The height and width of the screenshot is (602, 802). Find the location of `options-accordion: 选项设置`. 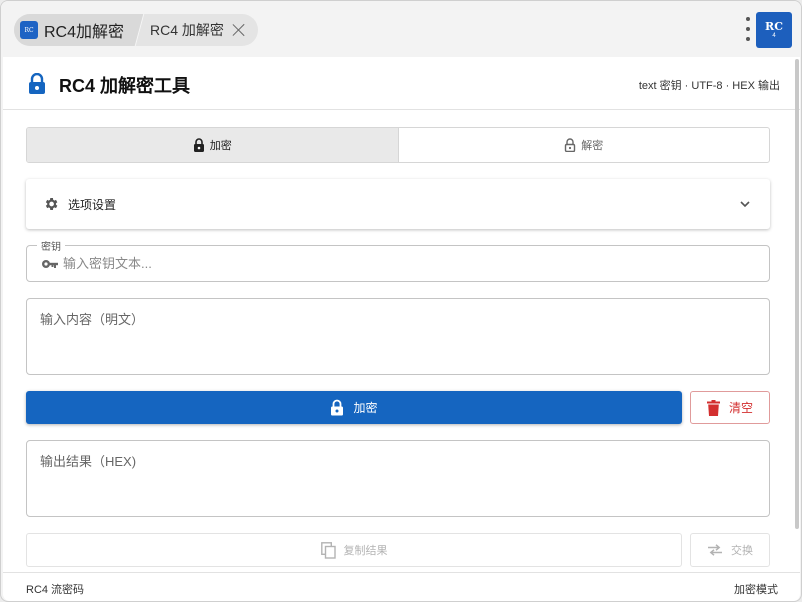

options-accordion: 选项设置 is located at coordinates (398, 204).